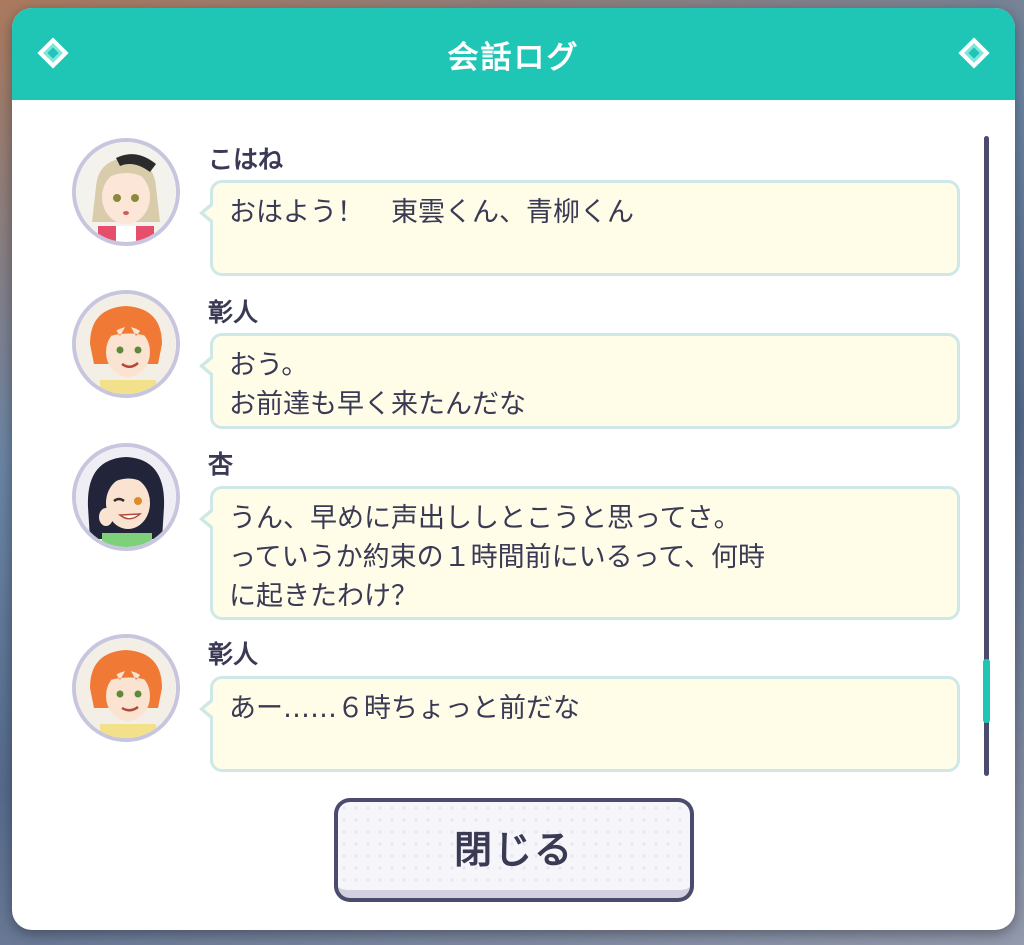 Image resolution: width=1024 pixels, height=945 pixels. Describe the element at coordinates (485, 518) in the screenshot. I see `message-line: うん、早めに声出ししとこうと思ってさ。` at that location.